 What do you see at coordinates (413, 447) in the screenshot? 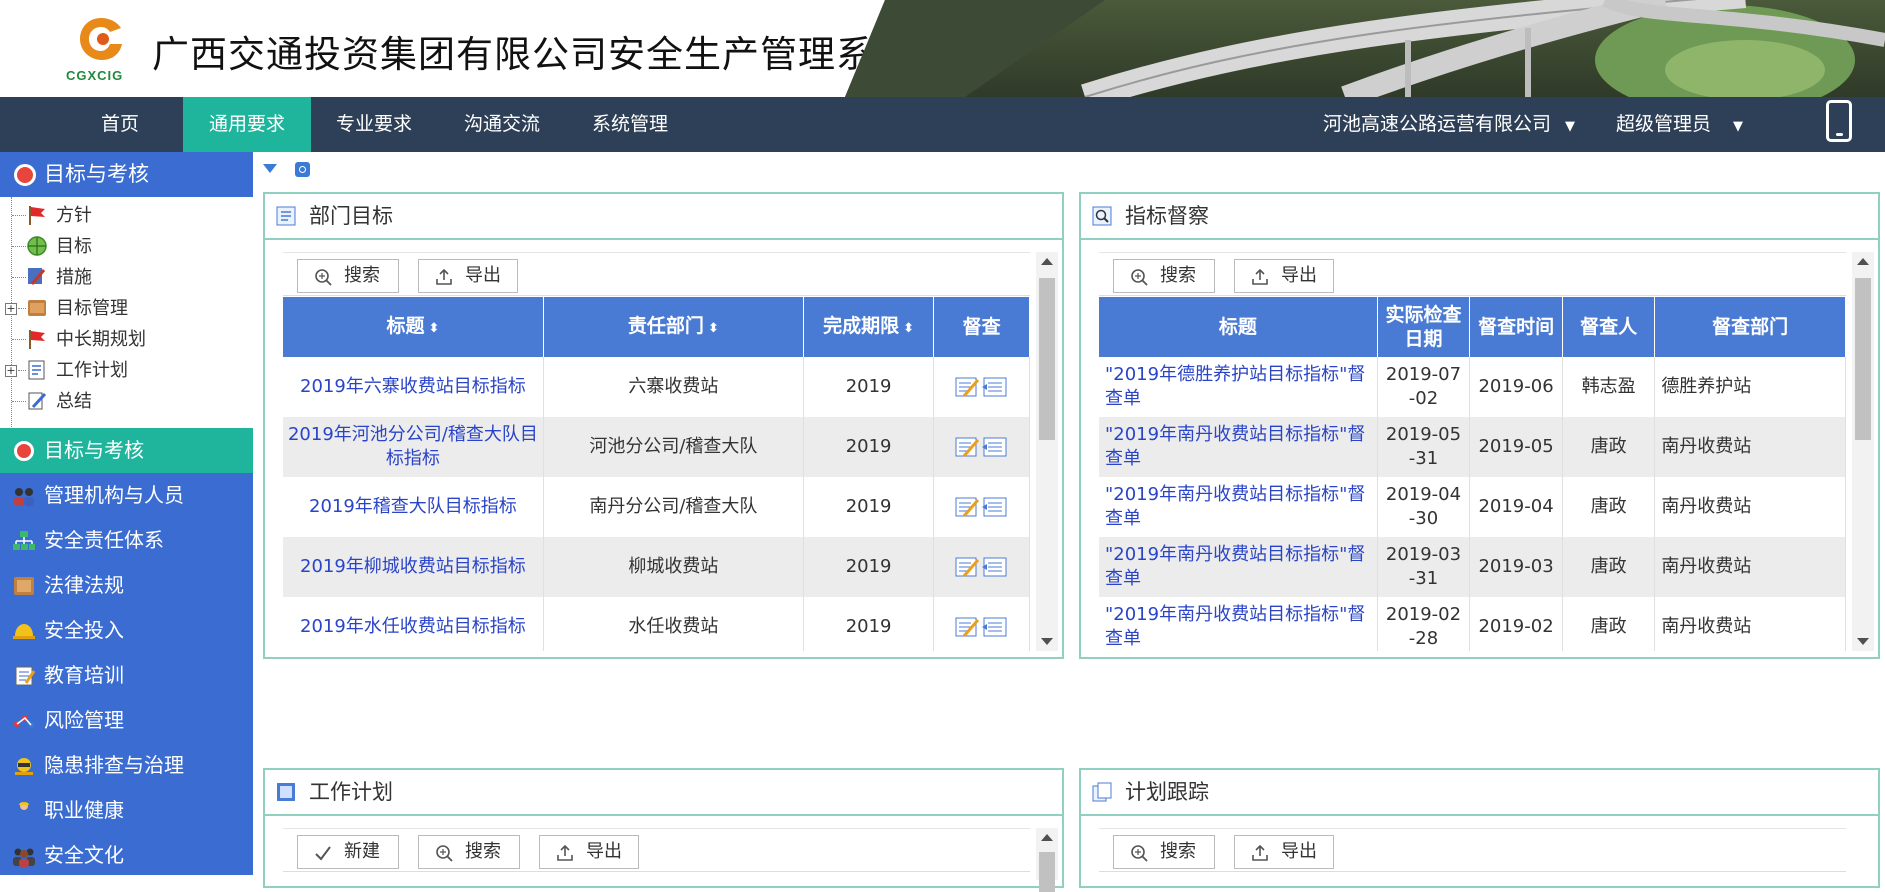
I see `row-title-link: 2019年河池分公司/稽查大队目标指标` at bounding box center [413, 447].